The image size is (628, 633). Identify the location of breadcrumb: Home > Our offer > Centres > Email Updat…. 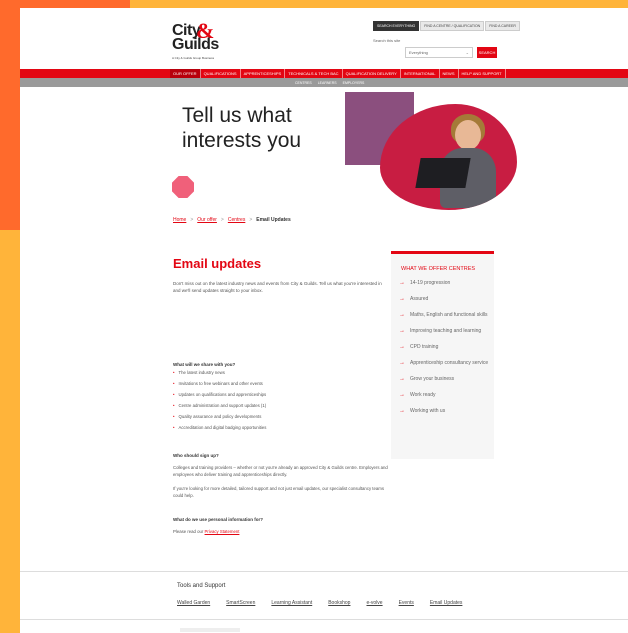
(232, 220).